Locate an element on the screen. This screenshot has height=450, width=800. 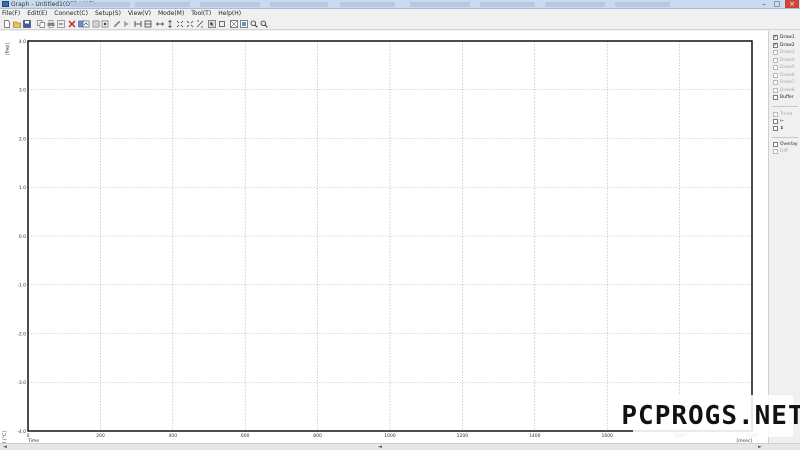
menu-connect: Connect(C) is located at coordinates (71, 13).